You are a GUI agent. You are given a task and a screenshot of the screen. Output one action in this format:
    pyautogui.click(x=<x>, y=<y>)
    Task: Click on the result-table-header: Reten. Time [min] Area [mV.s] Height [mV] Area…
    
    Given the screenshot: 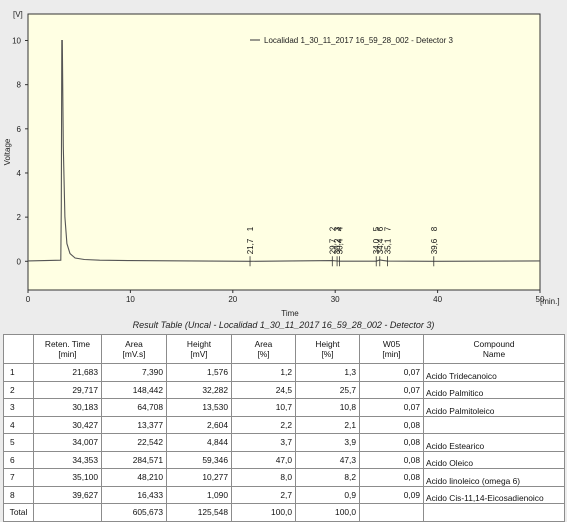 What is the action you would take?
    pyautogui.click(x=284, y=349)
    